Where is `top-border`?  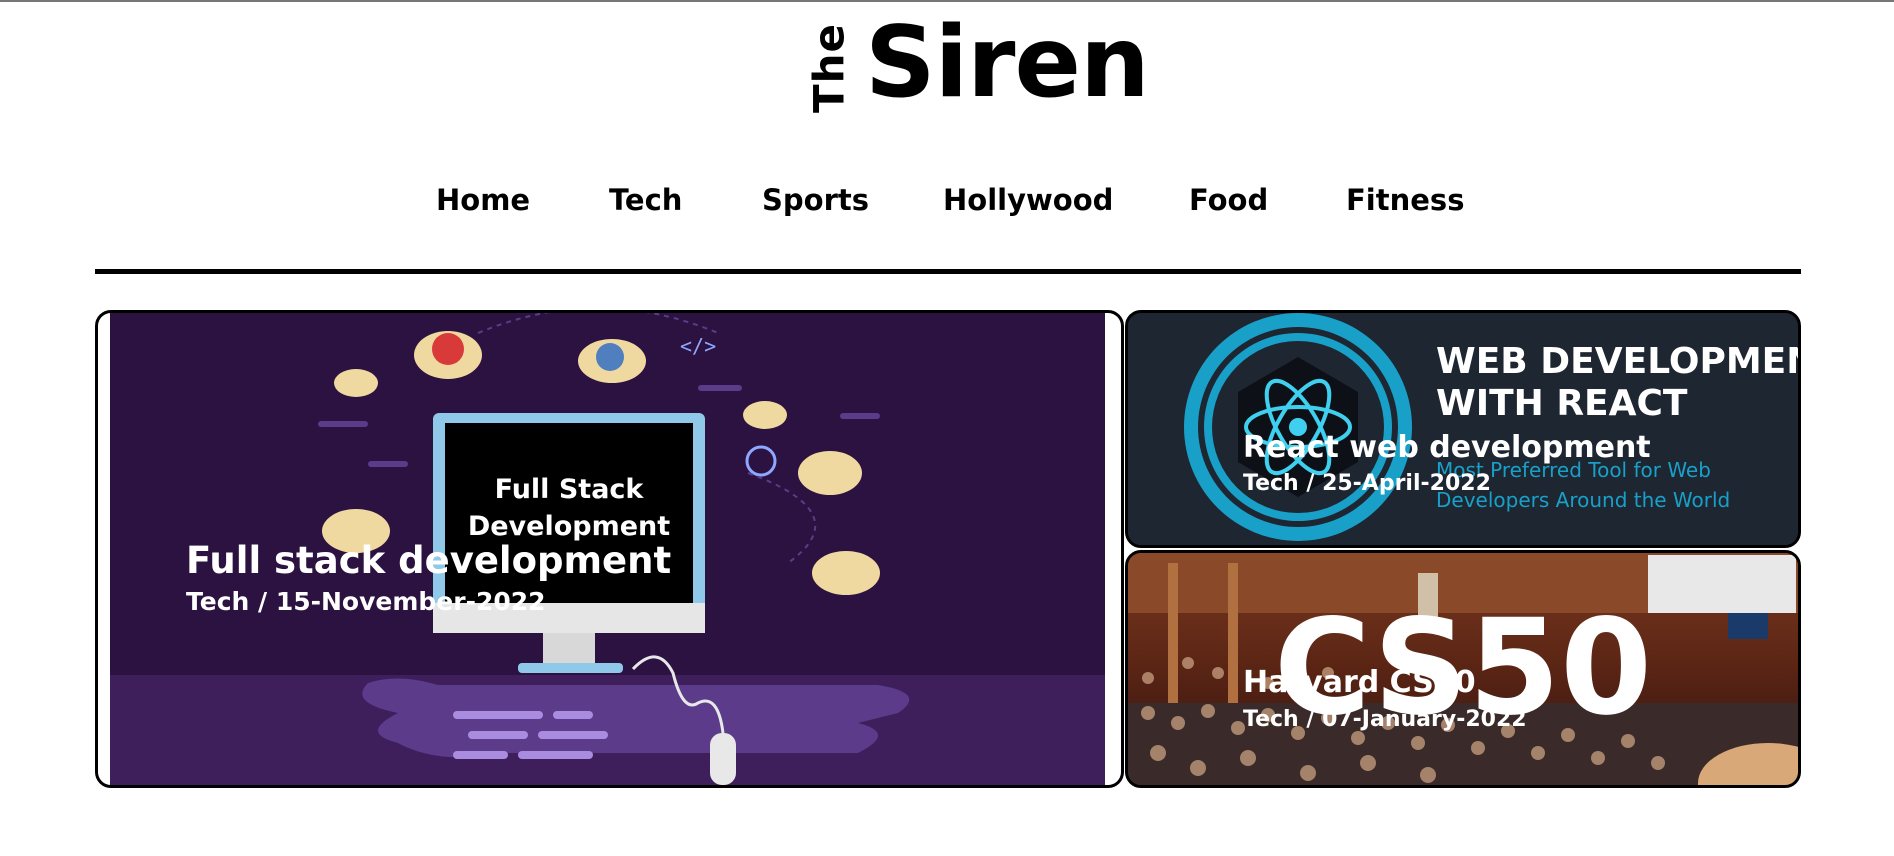 top-border is located at coordinates (947, 1).